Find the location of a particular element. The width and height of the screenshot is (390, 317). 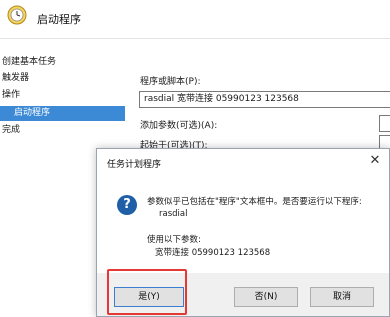

step-finish: 完成 is located at coordinates (62, 130).